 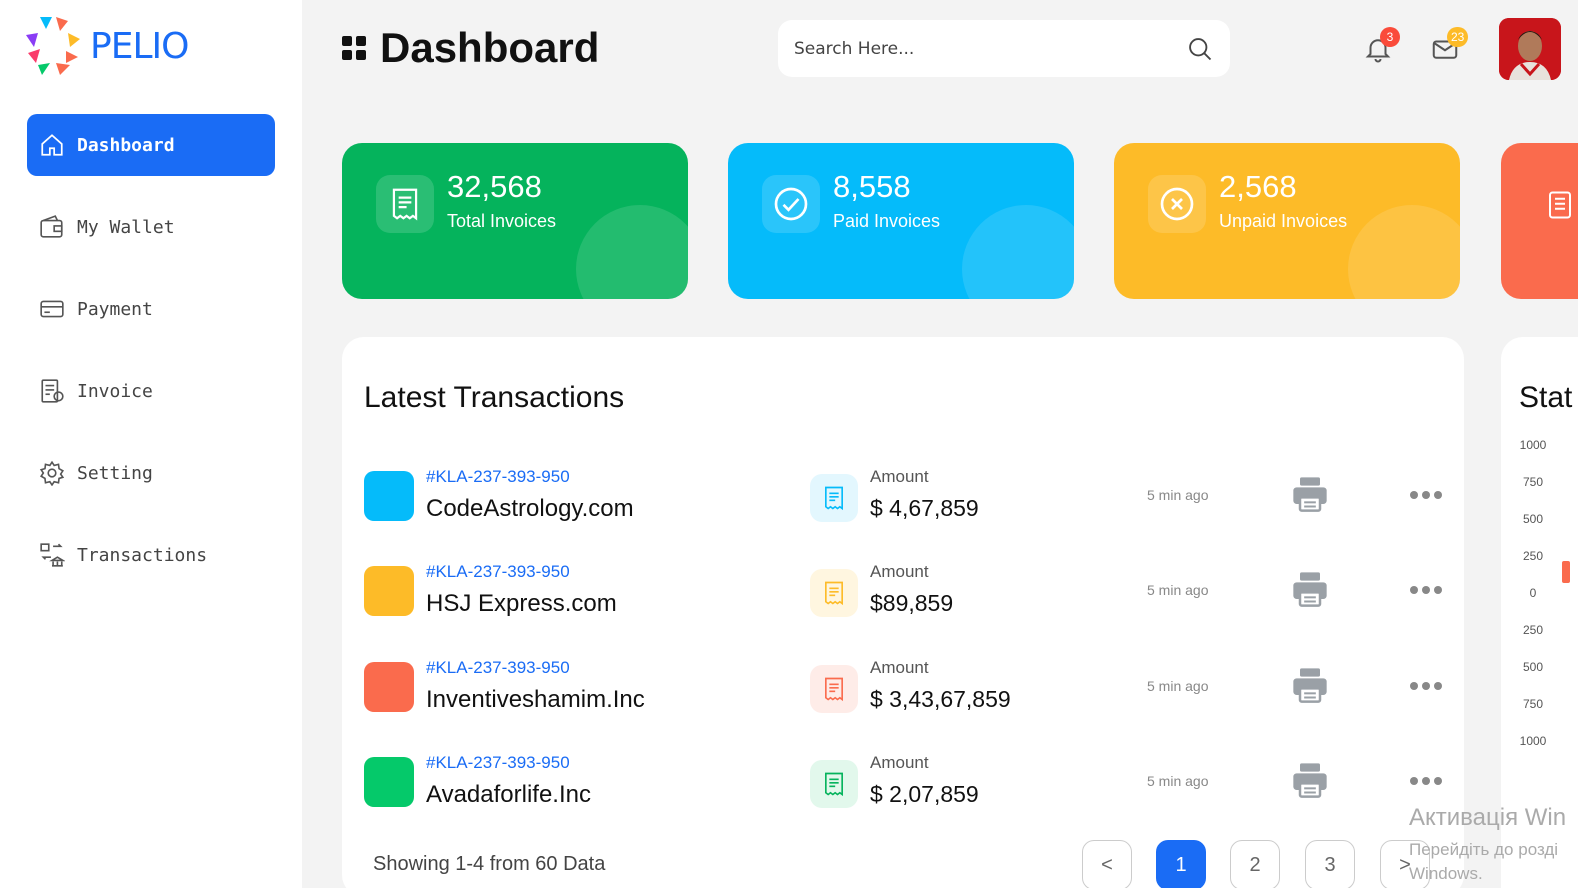 What do you see at coordinates (990, 48) in the screenshot?
I see `search-input` at bounding box center [990, 48].